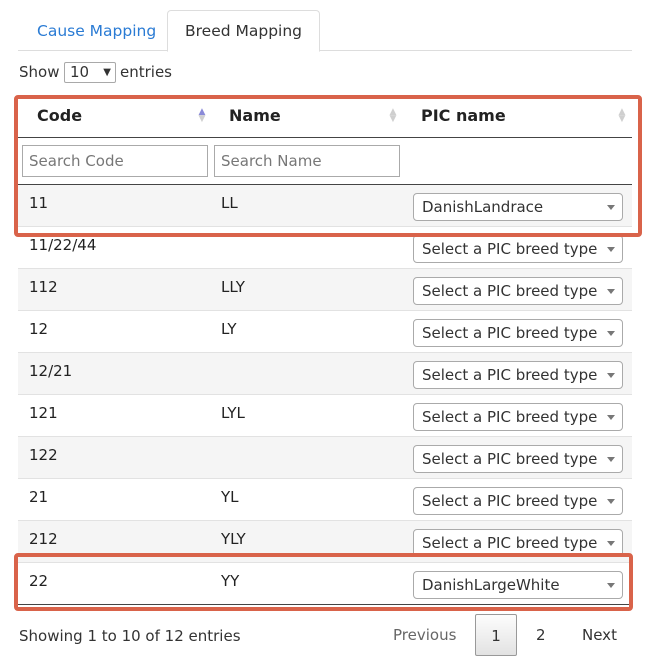  I want to click on cell-code: 12/21, so click(51, 371).